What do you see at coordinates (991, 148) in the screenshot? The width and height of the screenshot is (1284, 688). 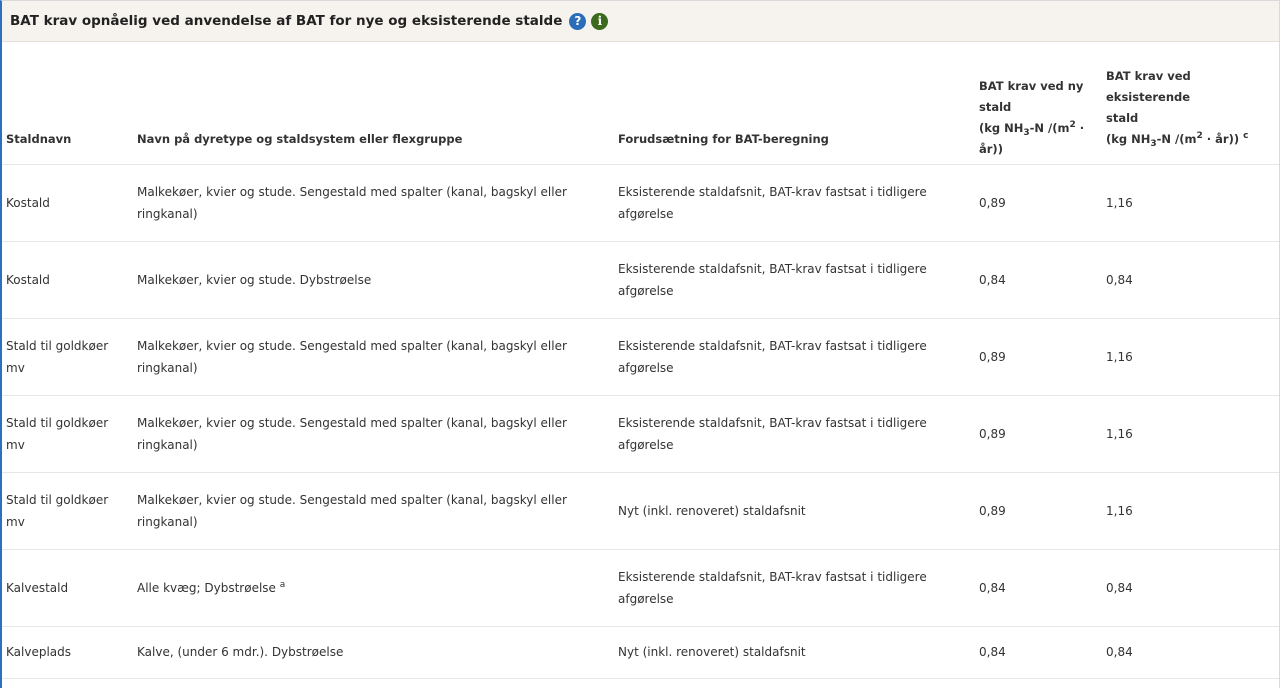 I see `header-ny-unit-end: år))` at bounding box center [991, 148].